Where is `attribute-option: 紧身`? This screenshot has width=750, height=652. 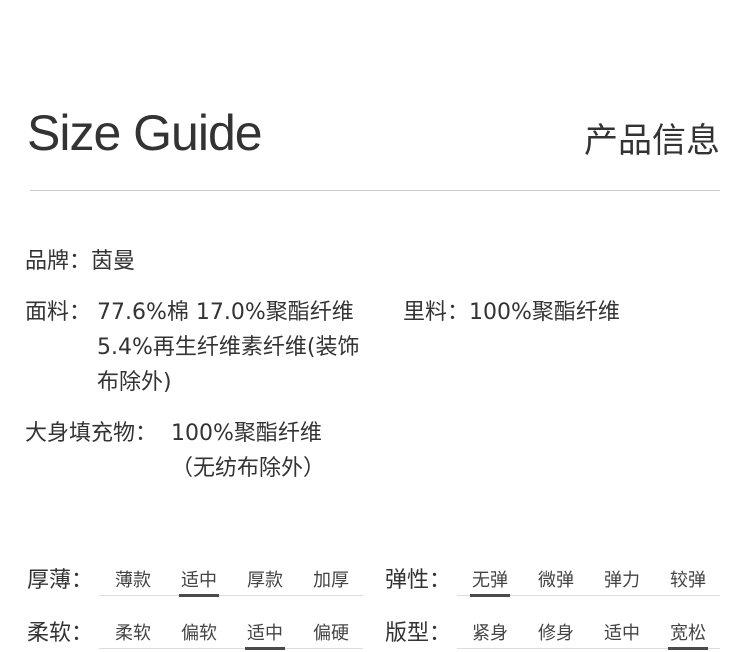
attribute-option: 紧身 is located at coordinates (490, 633).